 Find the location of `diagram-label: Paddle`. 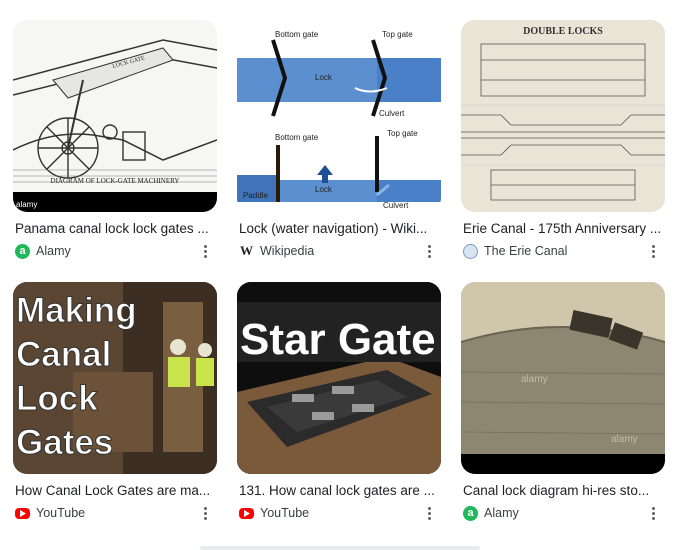

diagram-label: Paddle is located at coordinates (255, 195).